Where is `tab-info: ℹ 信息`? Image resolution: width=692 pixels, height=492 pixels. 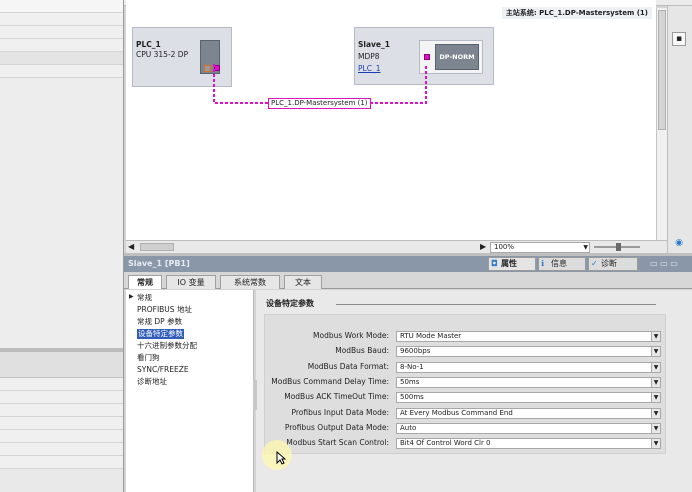
tab-info: ℹ 信息 is located at coordinates (562, 264).